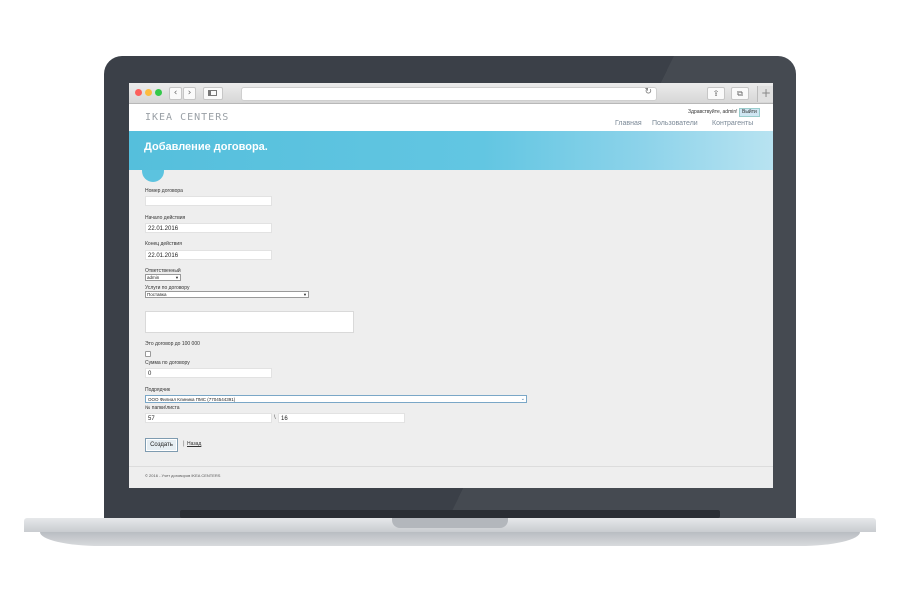 The width and height of the screenshot is (900, 600). Describe the element at coordinates (158, 92) in the screenshot. I see `zoom-window-button` at that location.